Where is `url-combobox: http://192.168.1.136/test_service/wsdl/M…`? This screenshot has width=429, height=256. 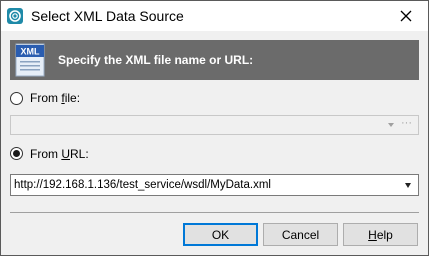 url-combobox: http://192.168.1.136/test_service/wsdl/M… is located at coordinates (214, 185).